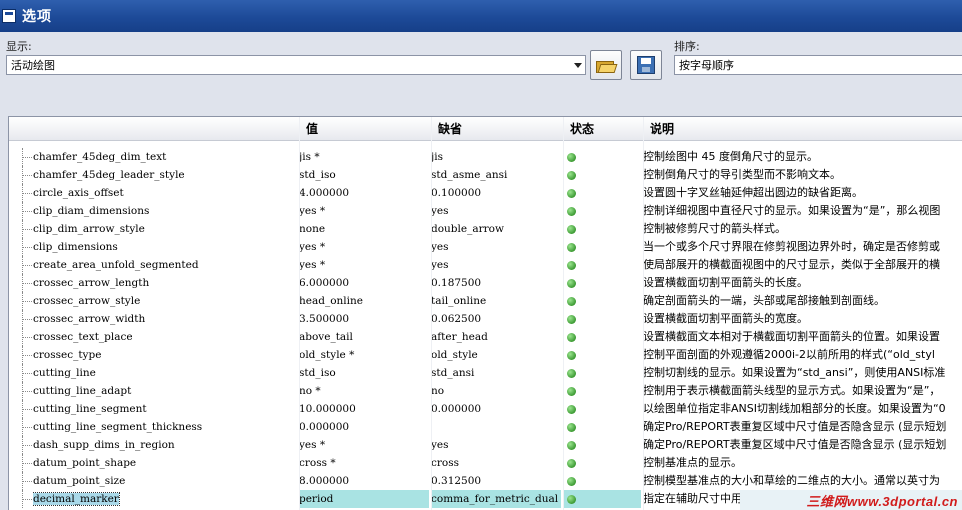 The height and width of the screenshot is (510, 962). I want to click on option-description: 设置圆十字叉丝轴延伸超出圆边的缺省距离。, so click(753, 192).